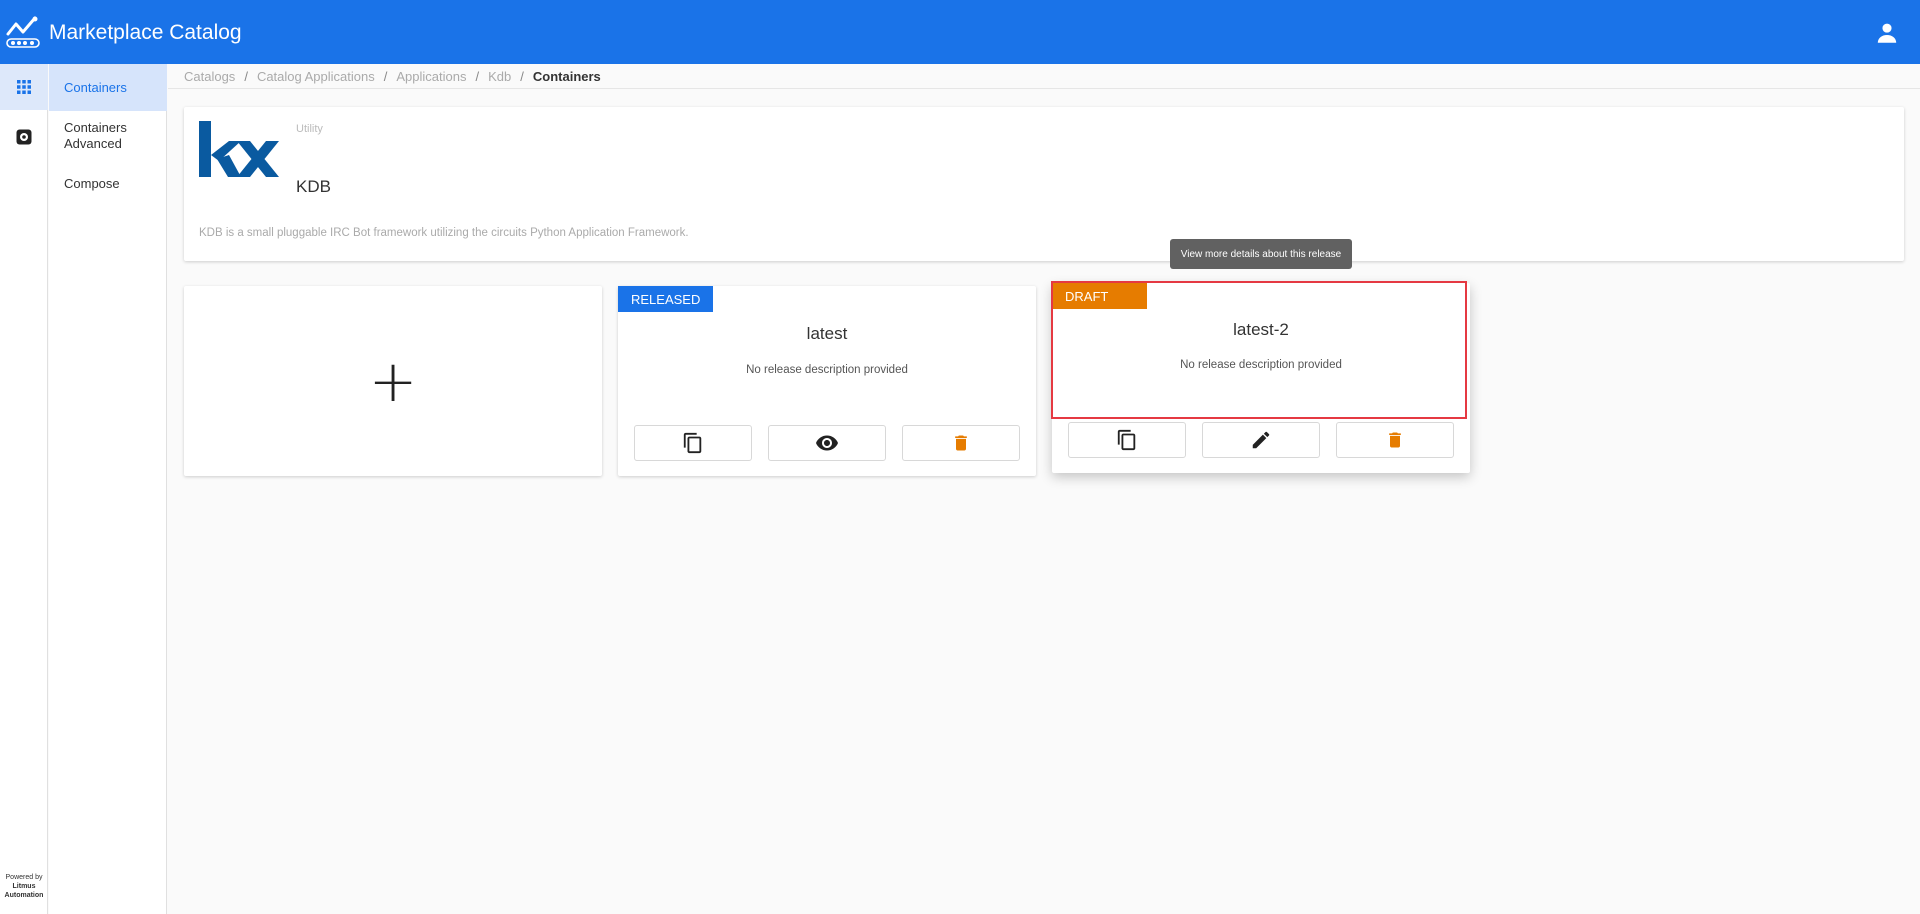 The width and height of the screenshot is (1920, 914). Describe the element at coordinates (1887, 33) in the screenshot. I see `account-icon` at that location.